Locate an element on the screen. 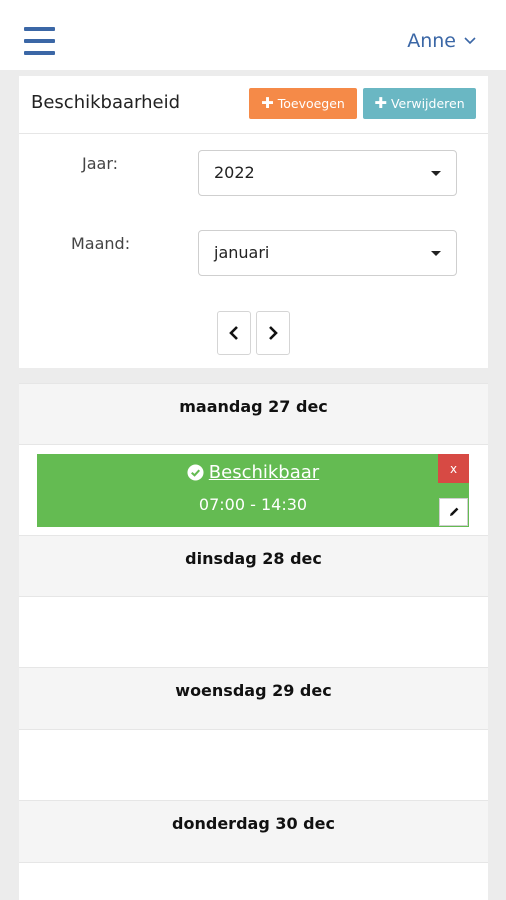 The height and width of the screenshot is (900, 506). user-menu: Anne is located at coordinates (441, 41).